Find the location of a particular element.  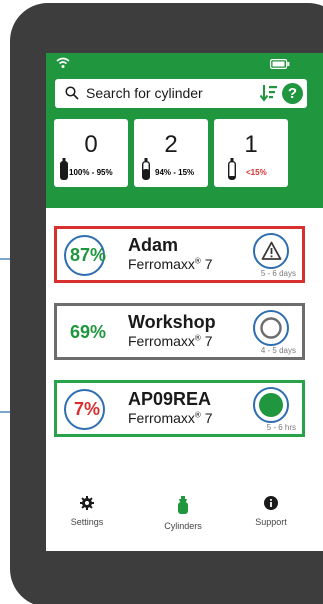

nav-cylinders: Cylinders is located at coordinates (183, 513).